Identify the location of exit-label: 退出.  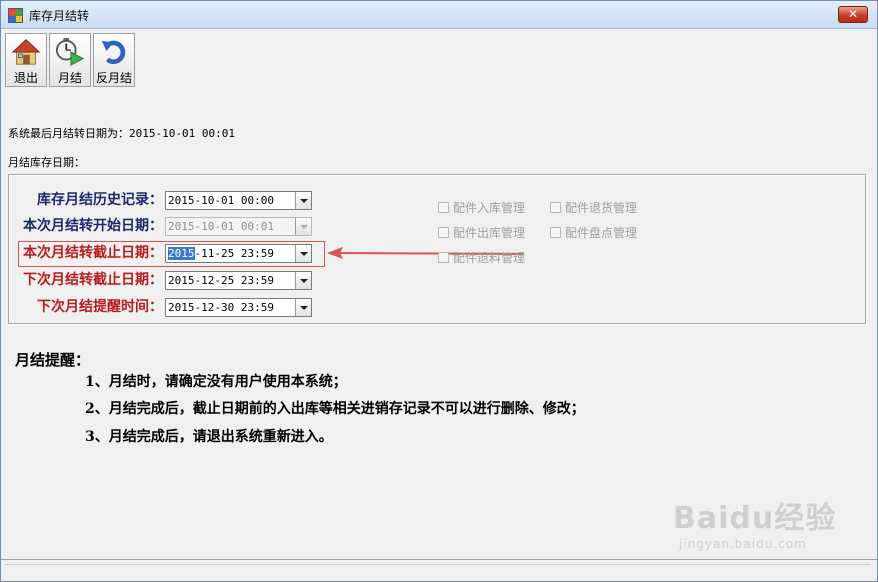
(25, 78).